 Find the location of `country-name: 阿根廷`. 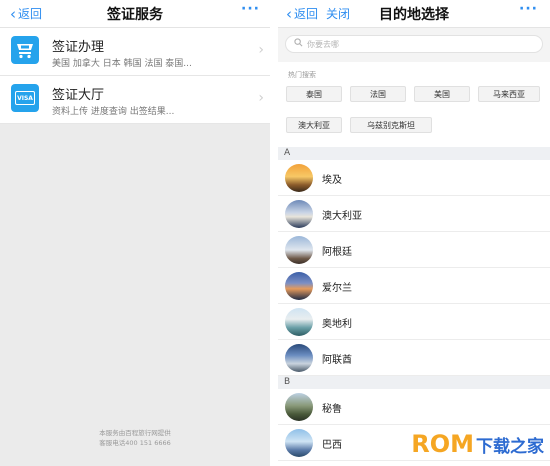

country-name: 阿根廷 is located at coordinates (337, 252).